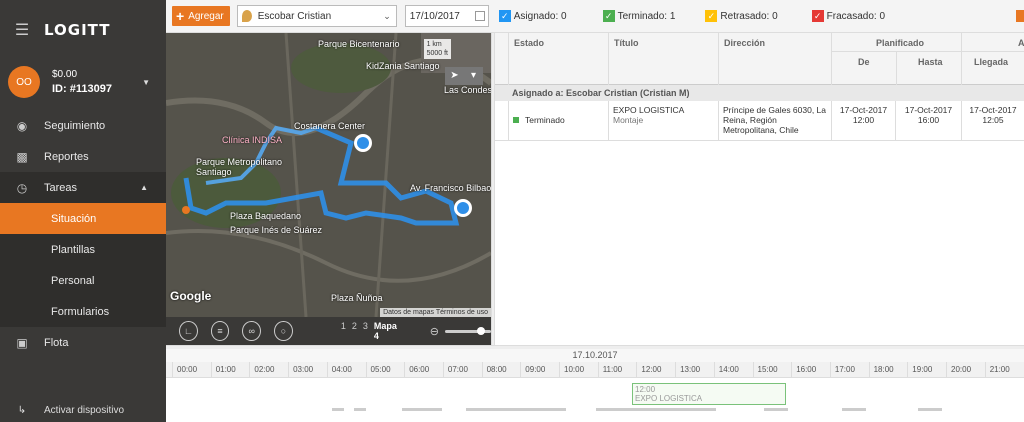 This screenshot has height=422, width=1024. Describe the element at coordinates (965, 370) in the screenshot. I see `timeline-hour: 20:00` at that location.